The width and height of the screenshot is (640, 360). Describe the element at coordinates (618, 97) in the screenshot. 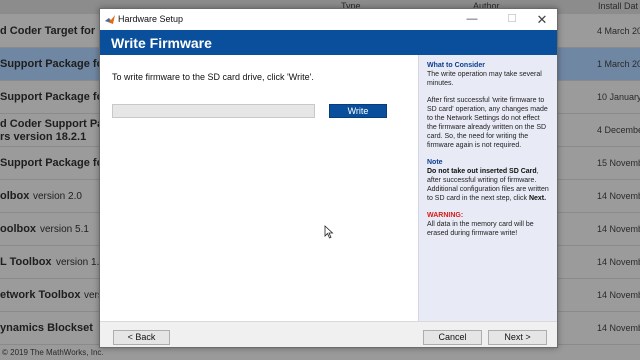

I see `addon-install-date: 10 January` at that location.